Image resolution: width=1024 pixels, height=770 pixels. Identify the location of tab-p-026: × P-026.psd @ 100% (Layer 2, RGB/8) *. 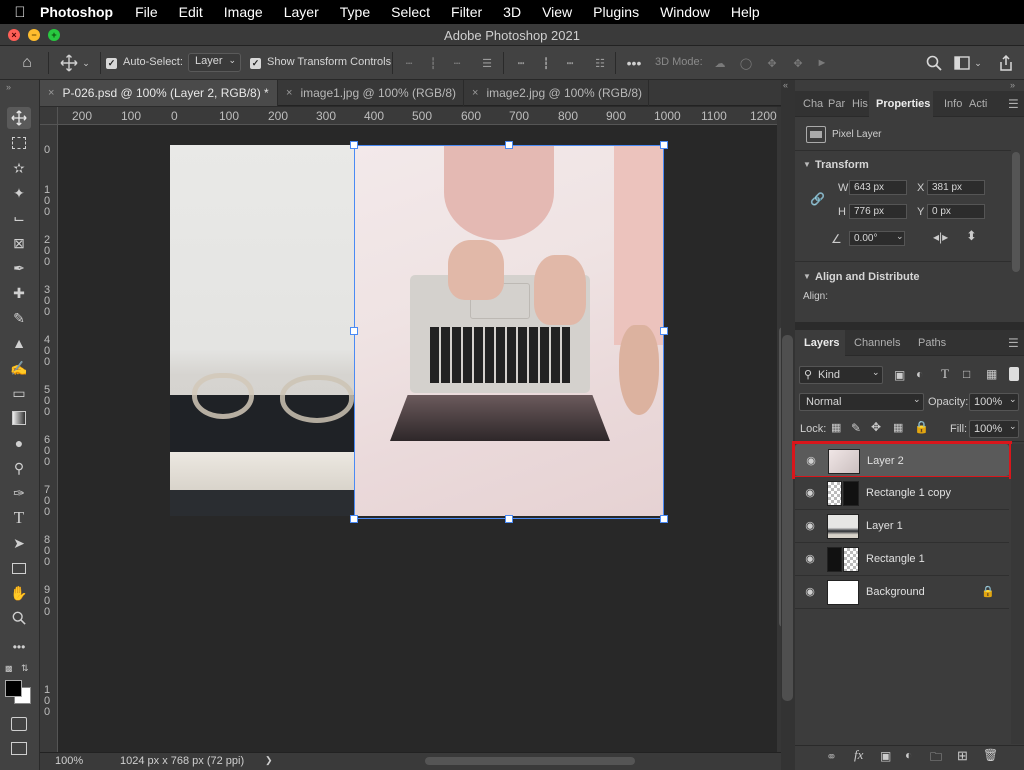
(158, 93).